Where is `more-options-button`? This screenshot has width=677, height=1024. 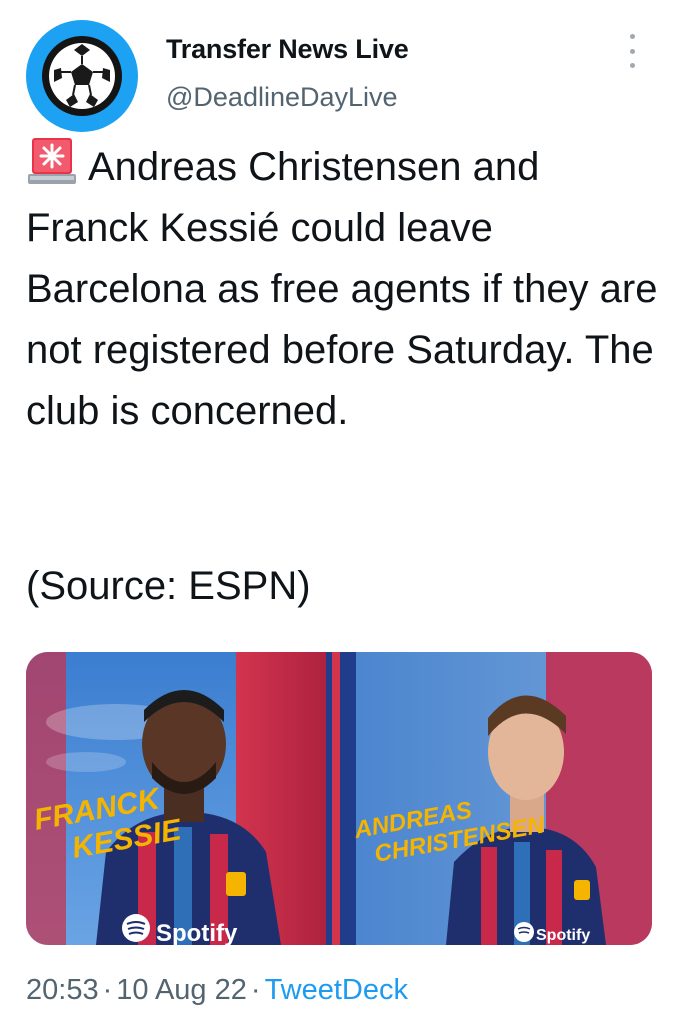
more-options-button is located at coordinates (632, 51).